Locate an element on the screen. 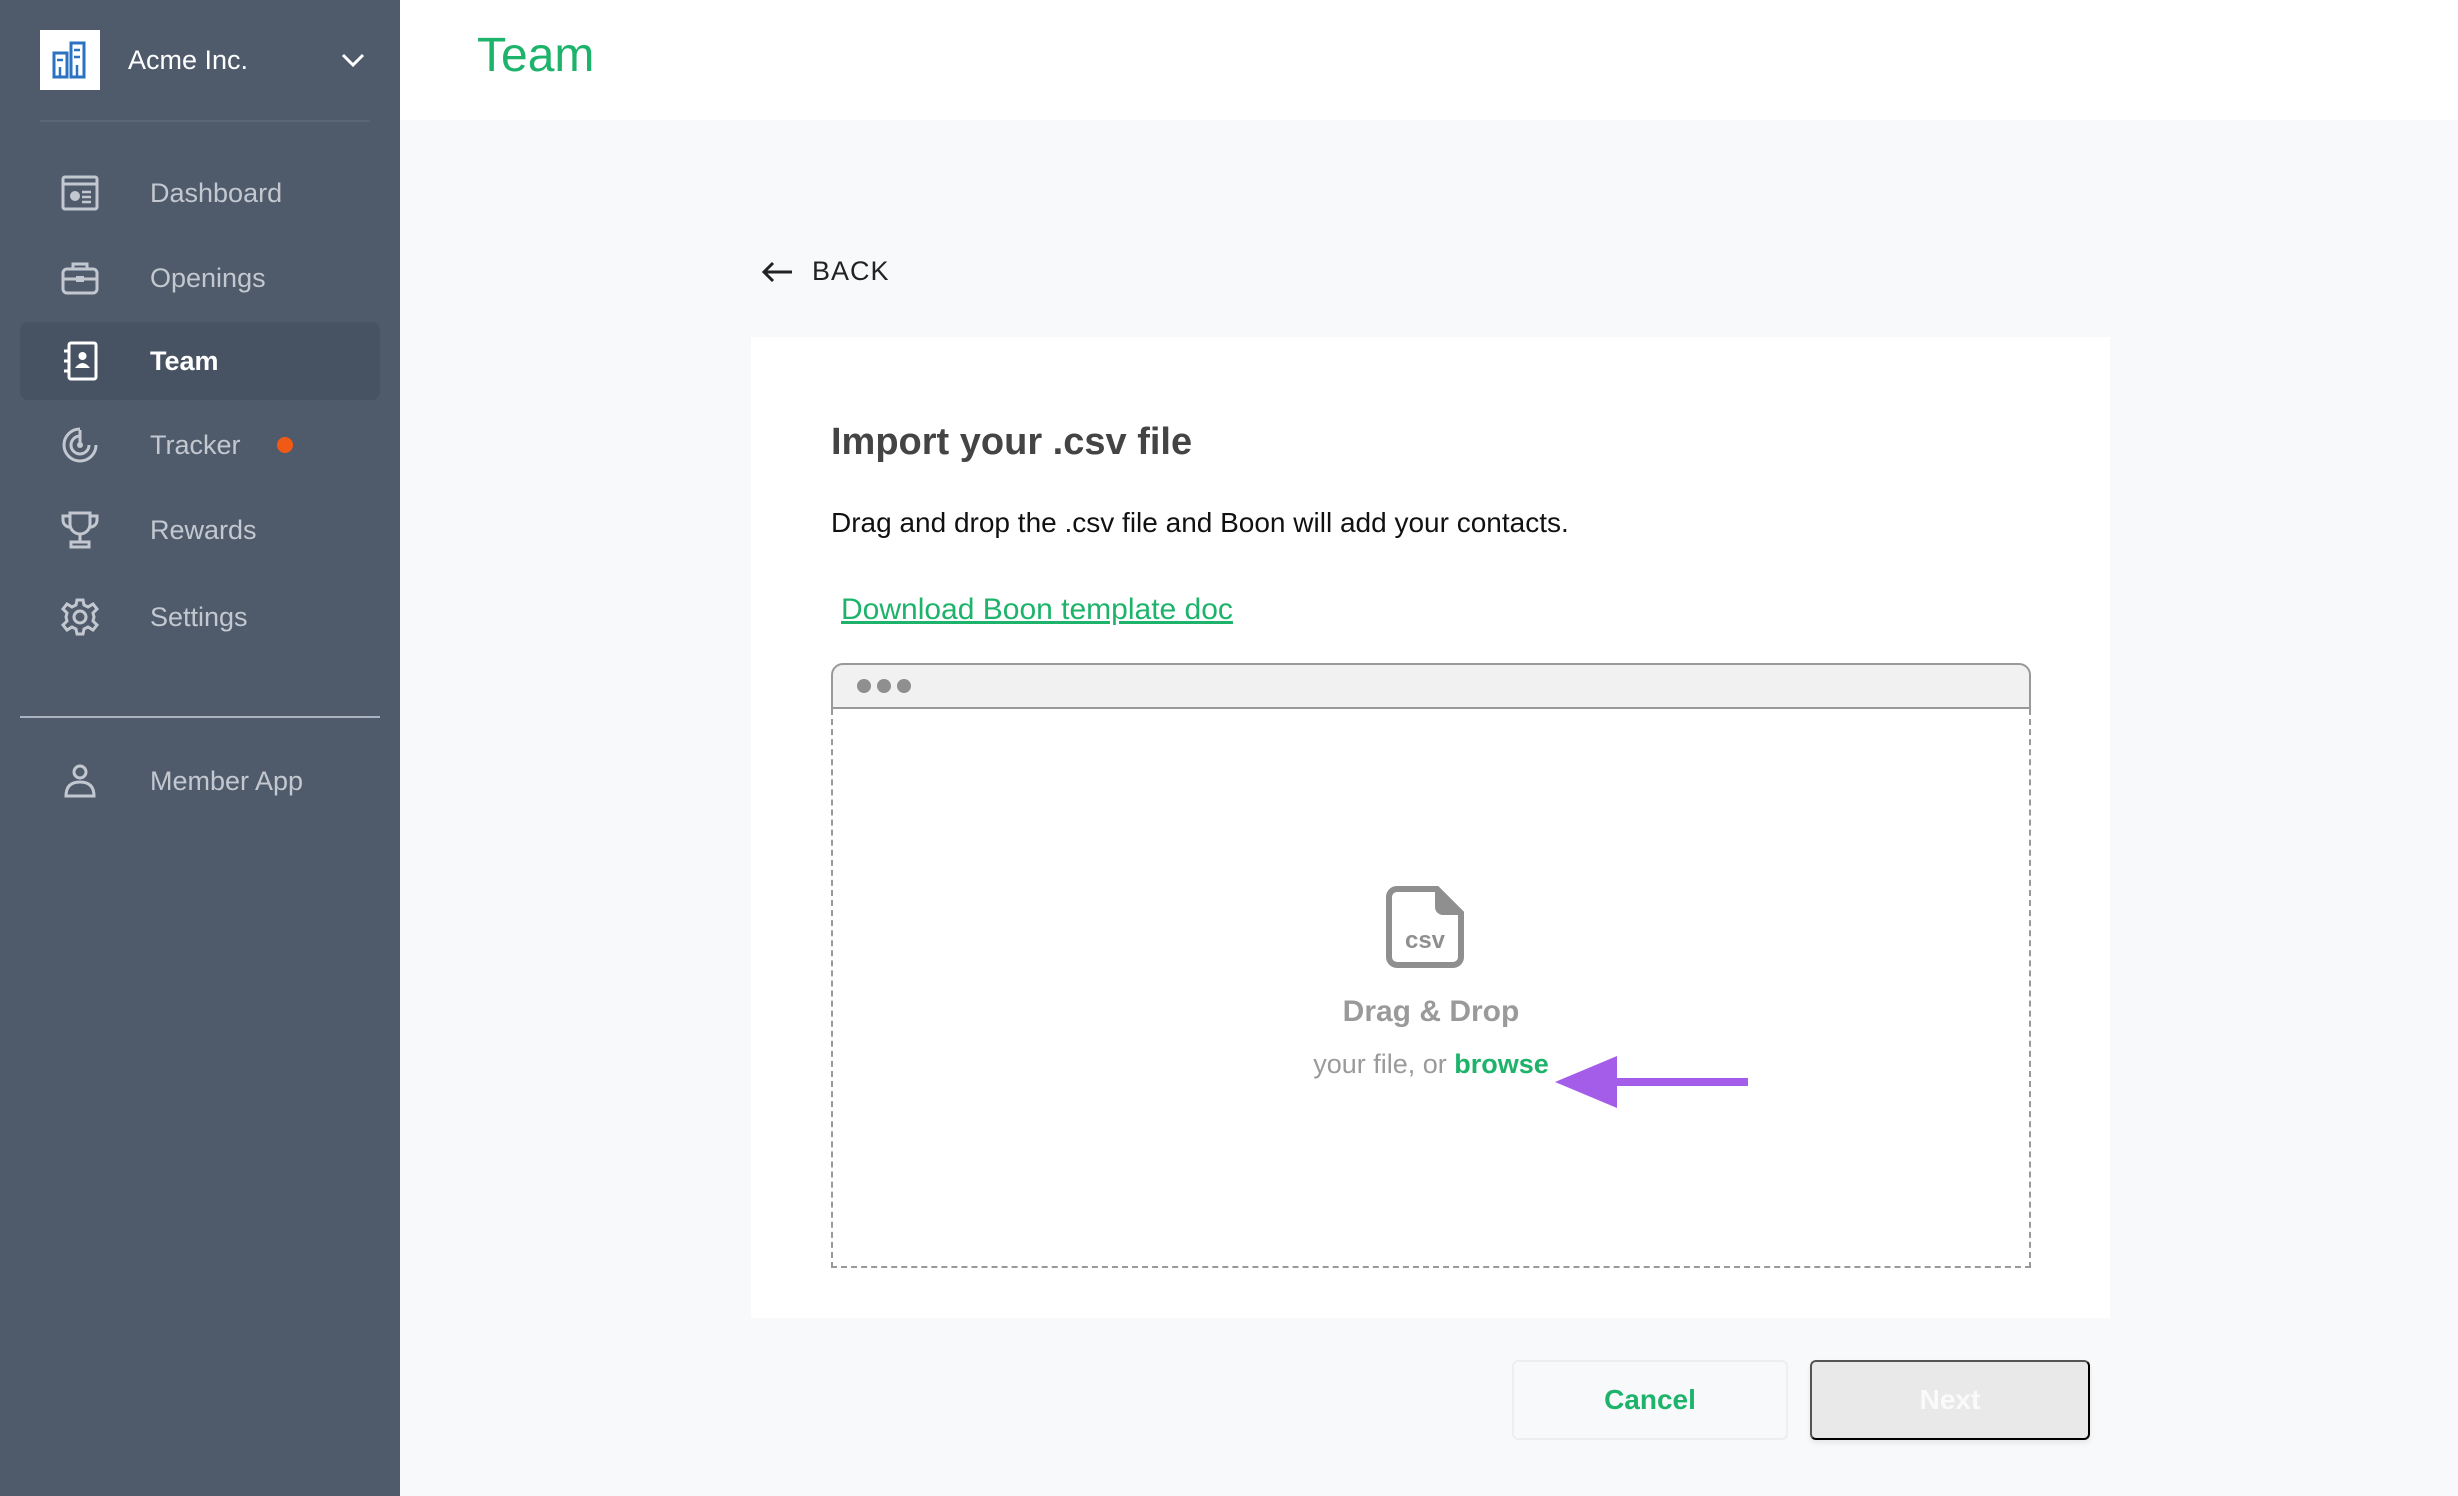 Image resolution: width=2458 pixels, height=1496 pixels. sidebar-item-label: Settings is located at coordinates (199, 616).